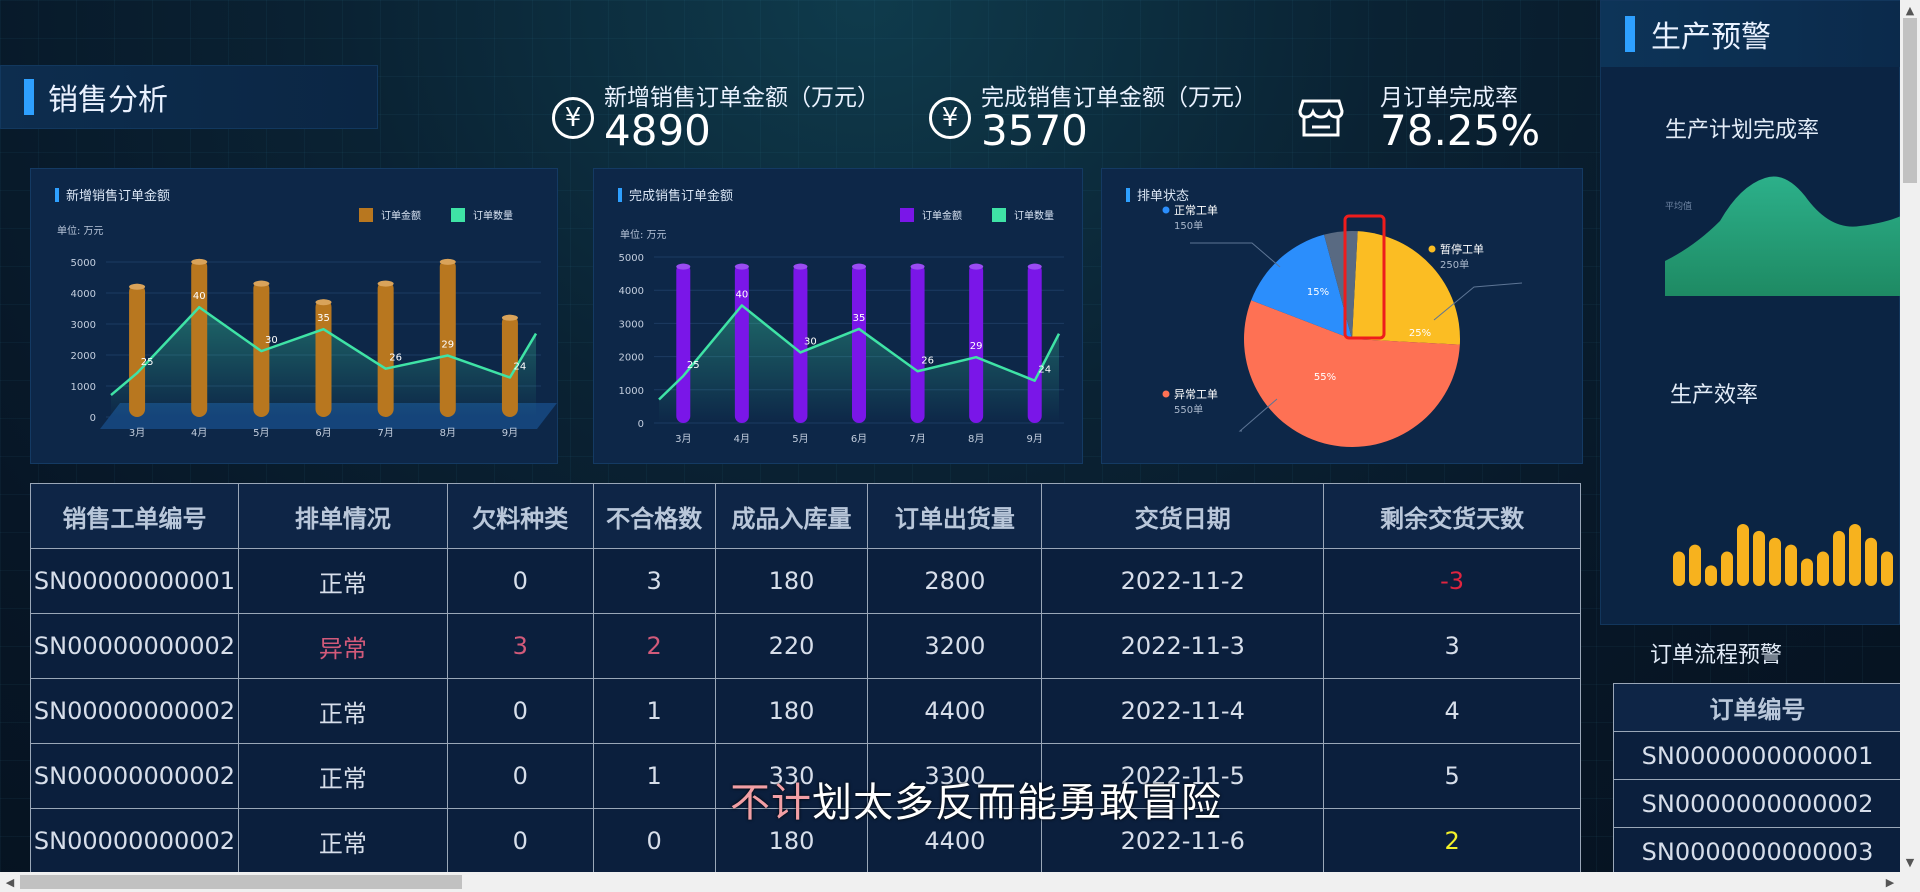 The image size is (1920, 892). I want to click on pie-category-label: 正常工单, so click(1196, 210).